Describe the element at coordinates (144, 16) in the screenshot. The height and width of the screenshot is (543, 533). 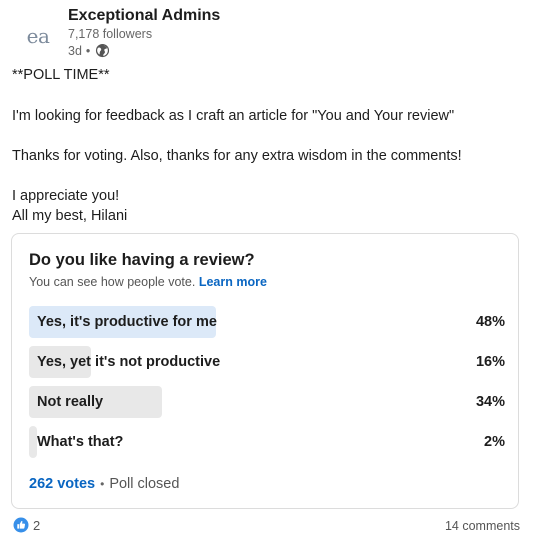
I see `author-name: Exceptional Admins` at that location.